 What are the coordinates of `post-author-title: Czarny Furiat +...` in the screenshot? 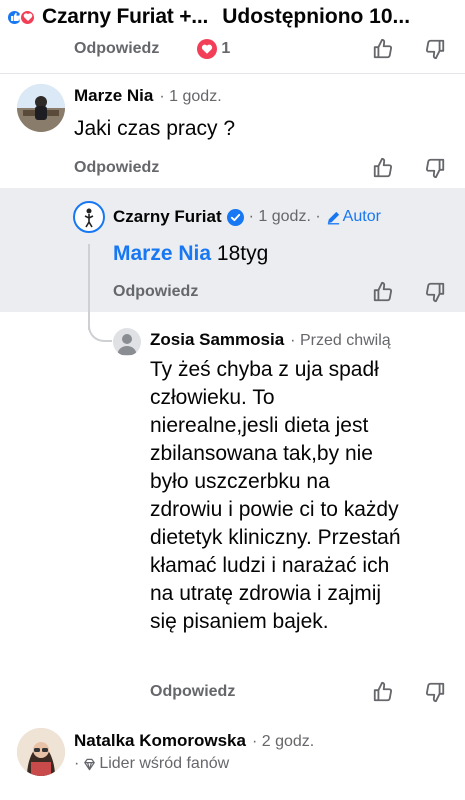 It's located at (125, 17).